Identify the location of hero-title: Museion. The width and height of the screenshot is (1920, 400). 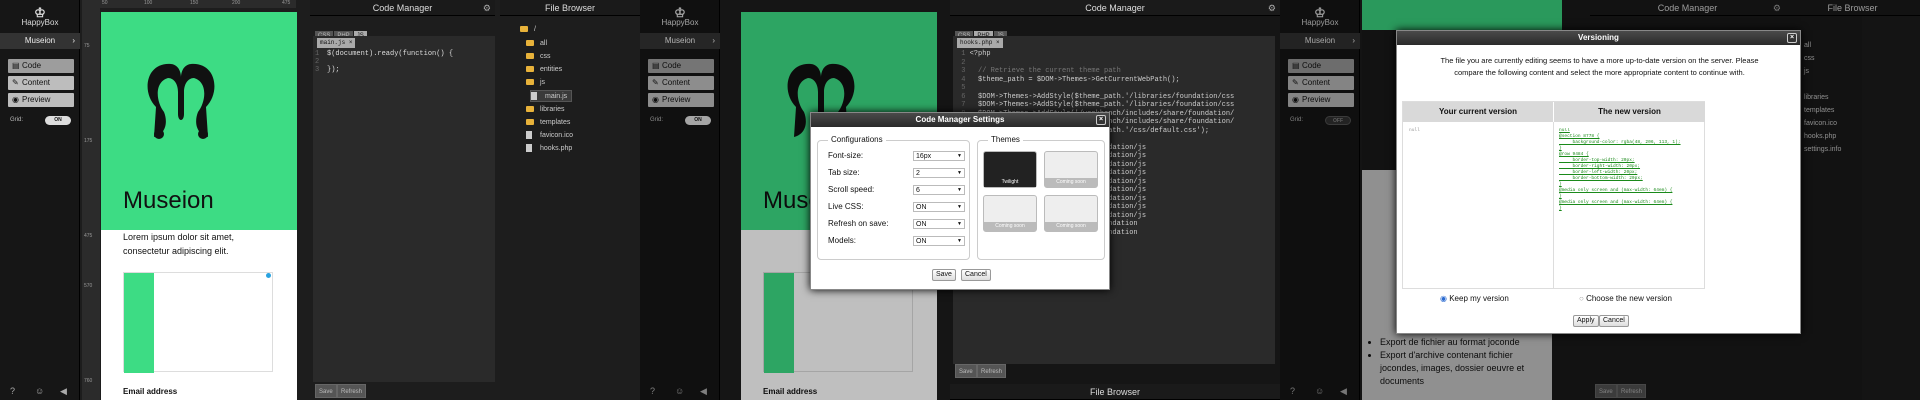
(168, 200).